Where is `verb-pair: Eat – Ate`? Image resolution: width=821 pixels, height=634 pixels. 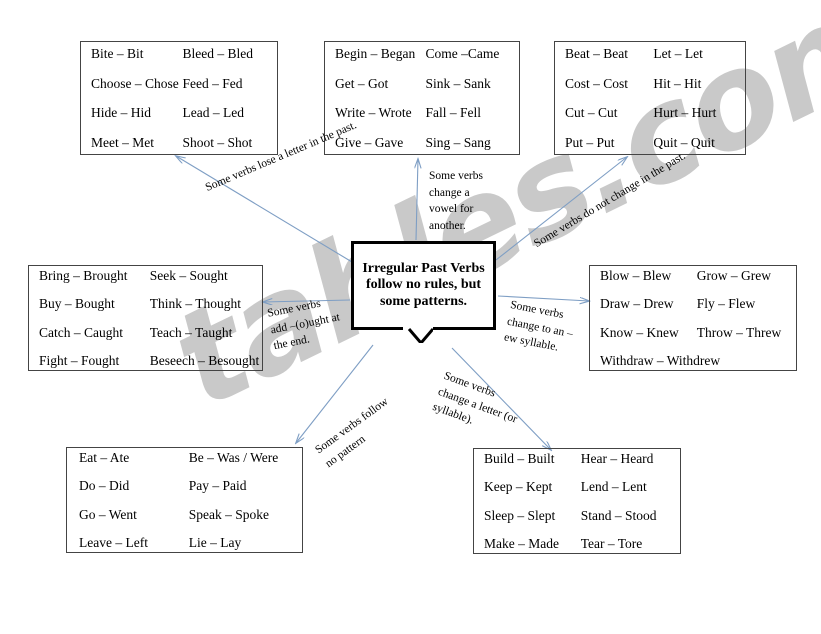
verb-pair: Eat – Ate is located at coordinates (104, 457).